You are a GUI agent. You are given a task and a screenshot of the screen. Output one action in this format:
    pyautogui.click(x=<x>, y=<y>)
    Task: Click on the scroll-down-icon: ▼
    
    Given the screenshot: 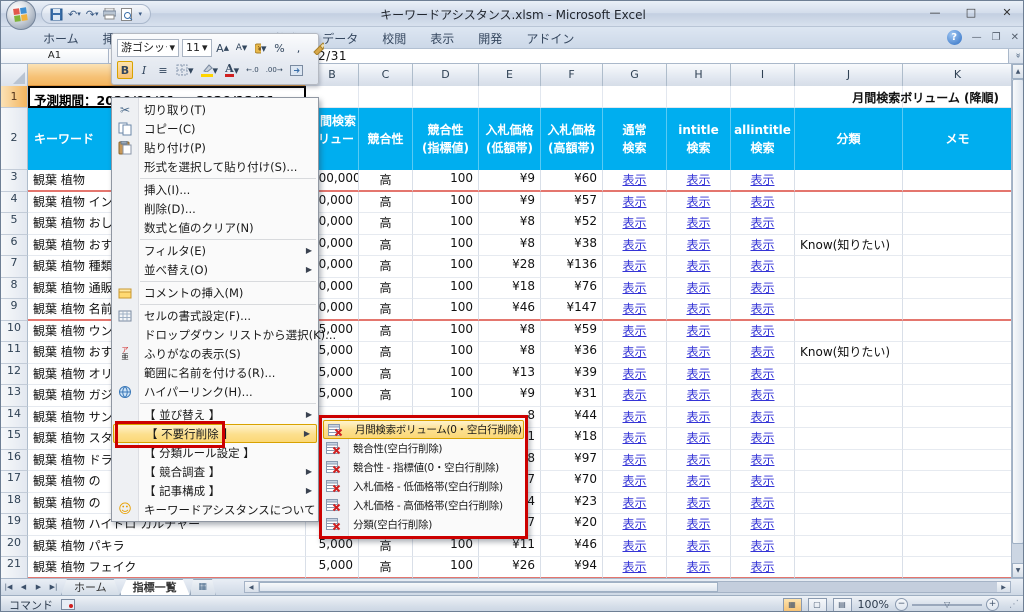 What is the action you would take?
    pyautogui.click(x=1017, y=570)
    